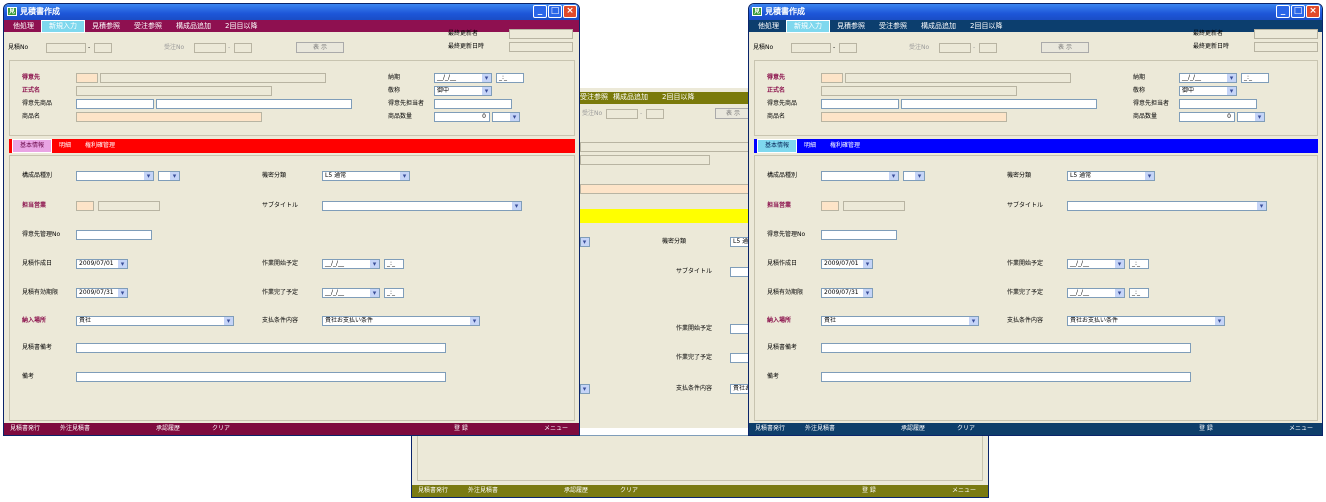 This screenshot has width=1326, height=502. I want to click on menu-item-order-ref-mid: 受注参照, so click(594, 97).